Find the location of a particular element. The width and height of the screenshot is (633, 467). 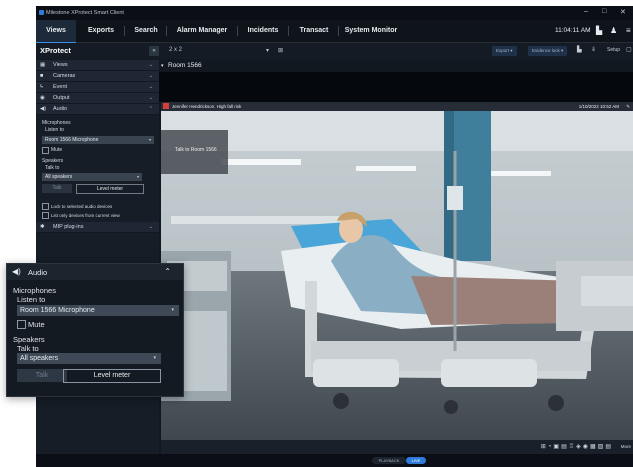

sidebar-item-mip-plugins: ✱ MIP plug-ins ⌄ is located at coordinates (97, 227).